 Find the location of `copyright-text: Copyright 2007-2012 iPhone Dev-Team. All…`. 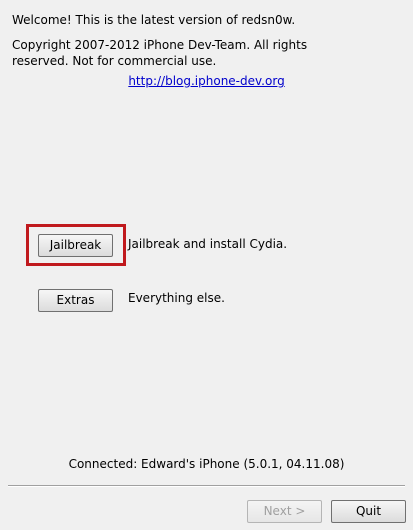

copyright-text: Copyright 2007-2012 iPhone Dev-Team. All… is located at coordinates (160, 53).